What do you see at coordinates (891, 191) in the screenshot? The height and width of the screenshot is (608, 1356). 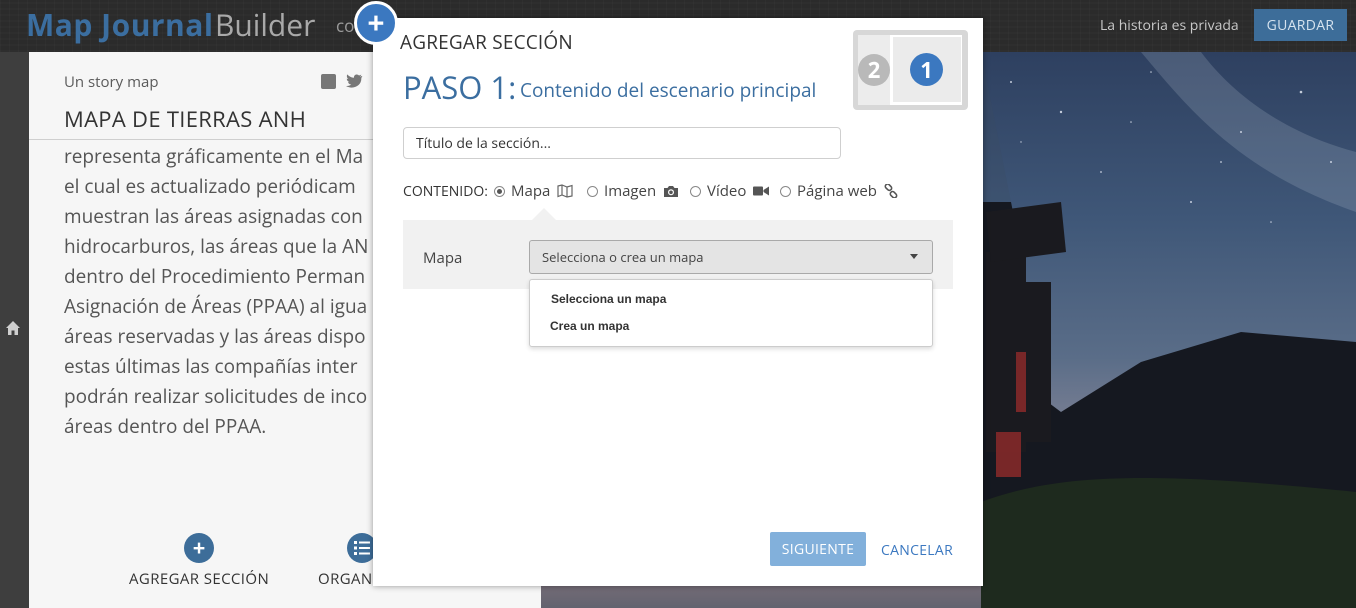 I see `link-icon` at bounding box center [891, 191].